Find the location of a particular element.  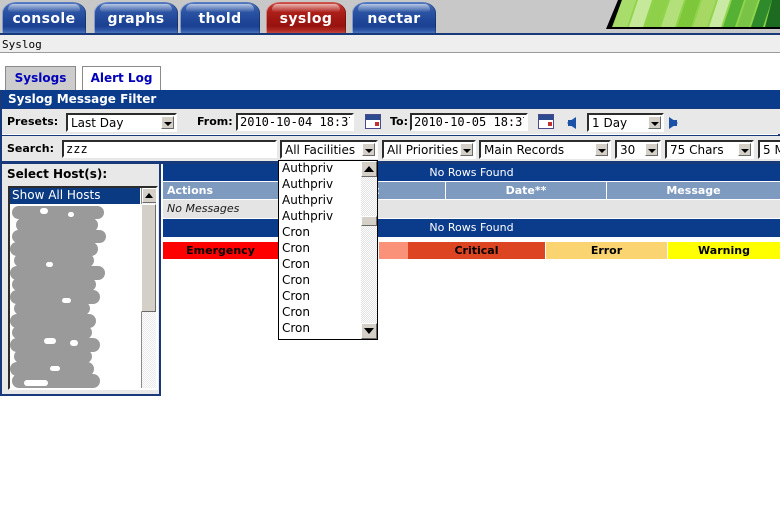

nav-tab-console-label: console is located at coordinates (44, 19).